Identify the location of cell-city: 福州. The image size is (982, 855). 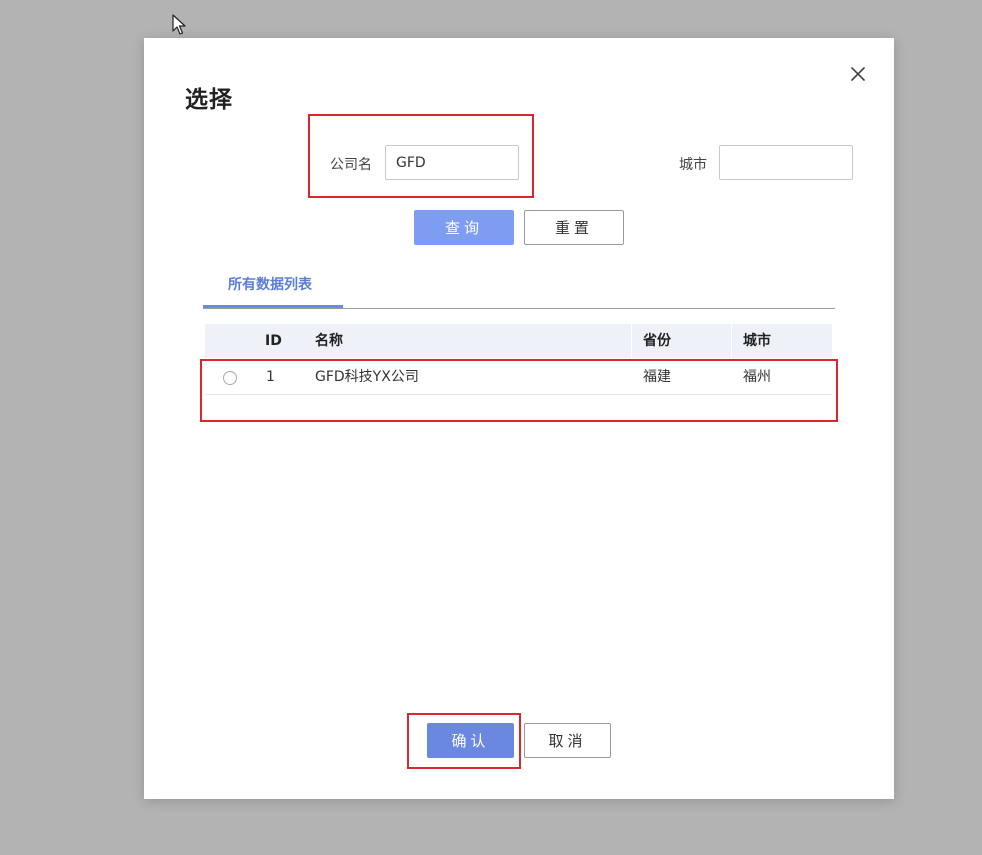
(757, 377).